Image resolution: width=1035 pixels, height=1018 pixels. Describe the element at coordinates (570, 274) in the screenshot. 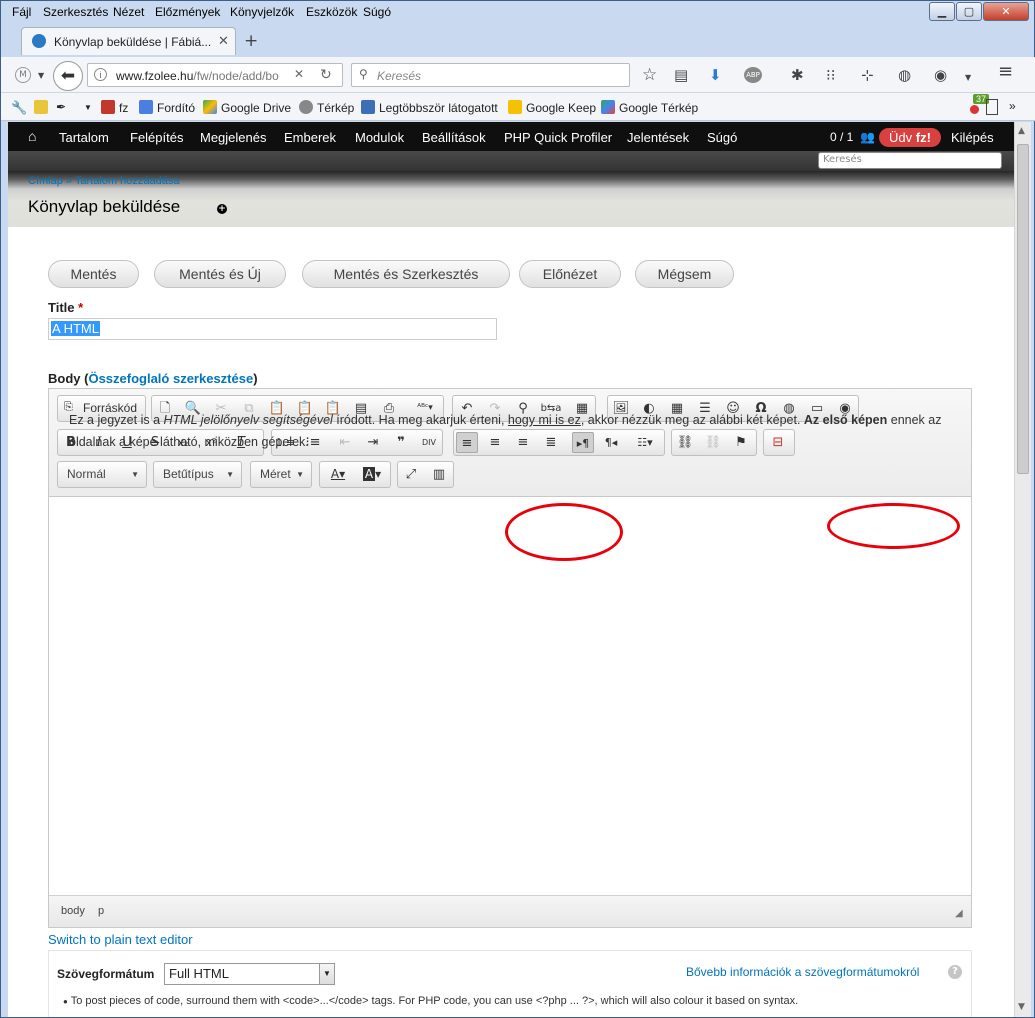

I see `preview-button: Előnézet` at that location.